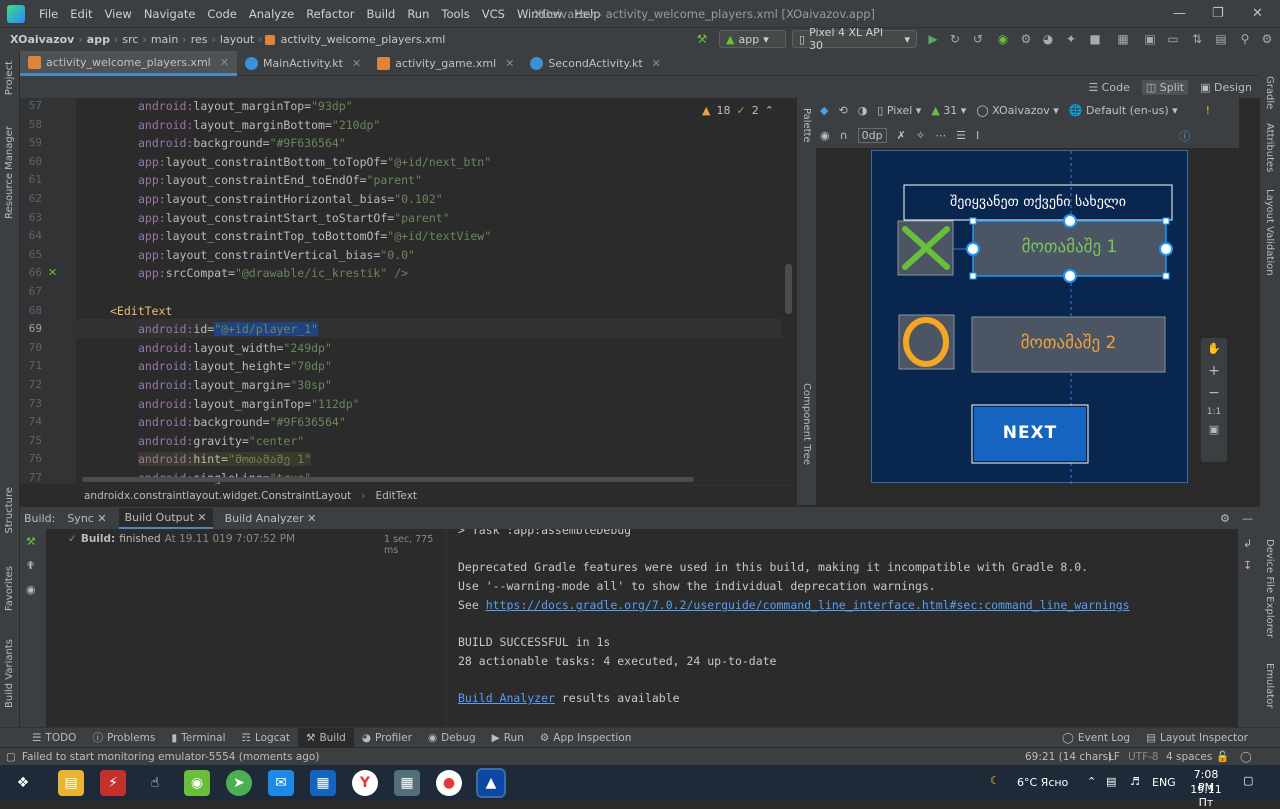  What do you see at coordinates (508, 738) in the screenshot?
I see `run-tab: ▶ Run` at bounding box center [508, 738].